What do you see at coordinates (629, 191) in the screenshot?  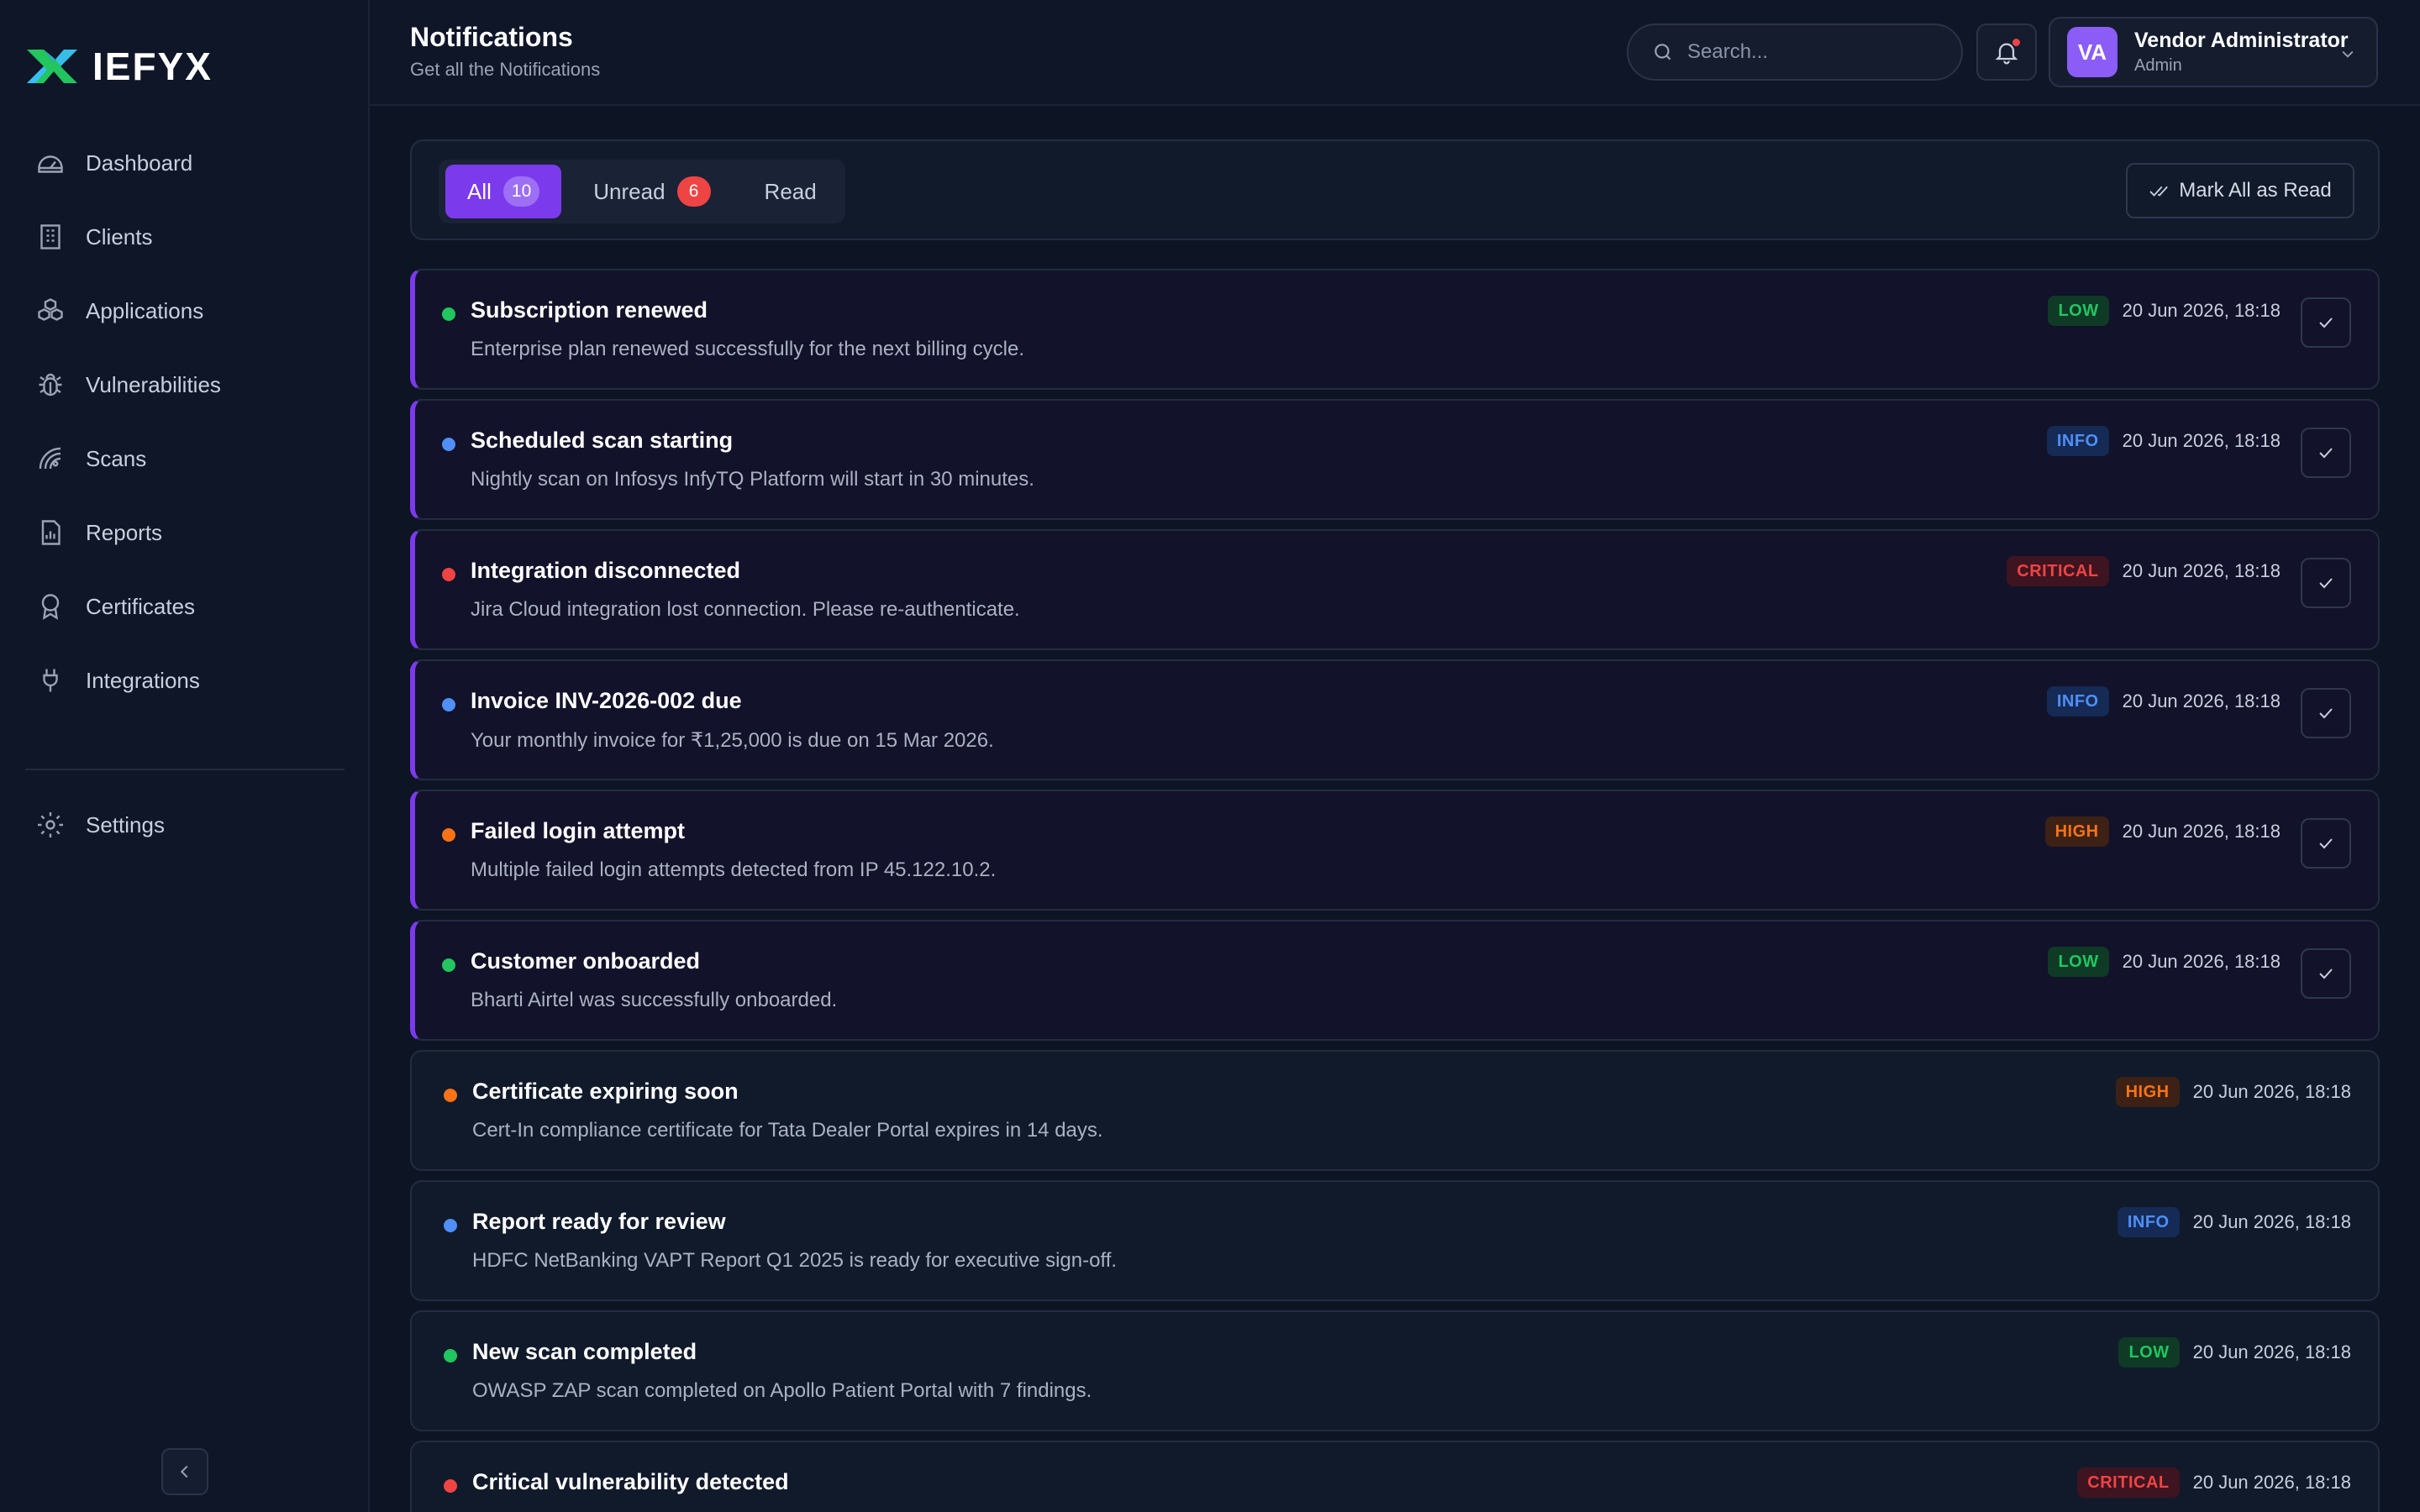 I see `tab-label: Unread` at bounding box center [629, 191].